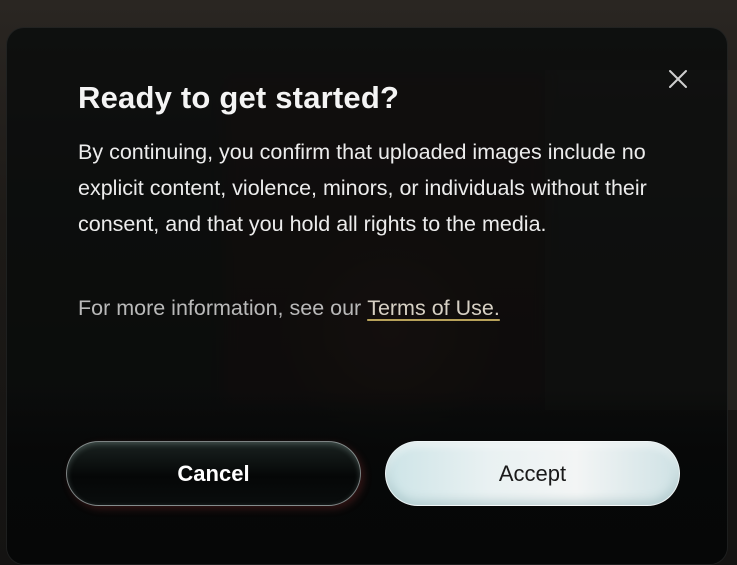 The image size is (737, 565). I want to click on terms-of-use-link: Terms of Use., so click(433, 308).